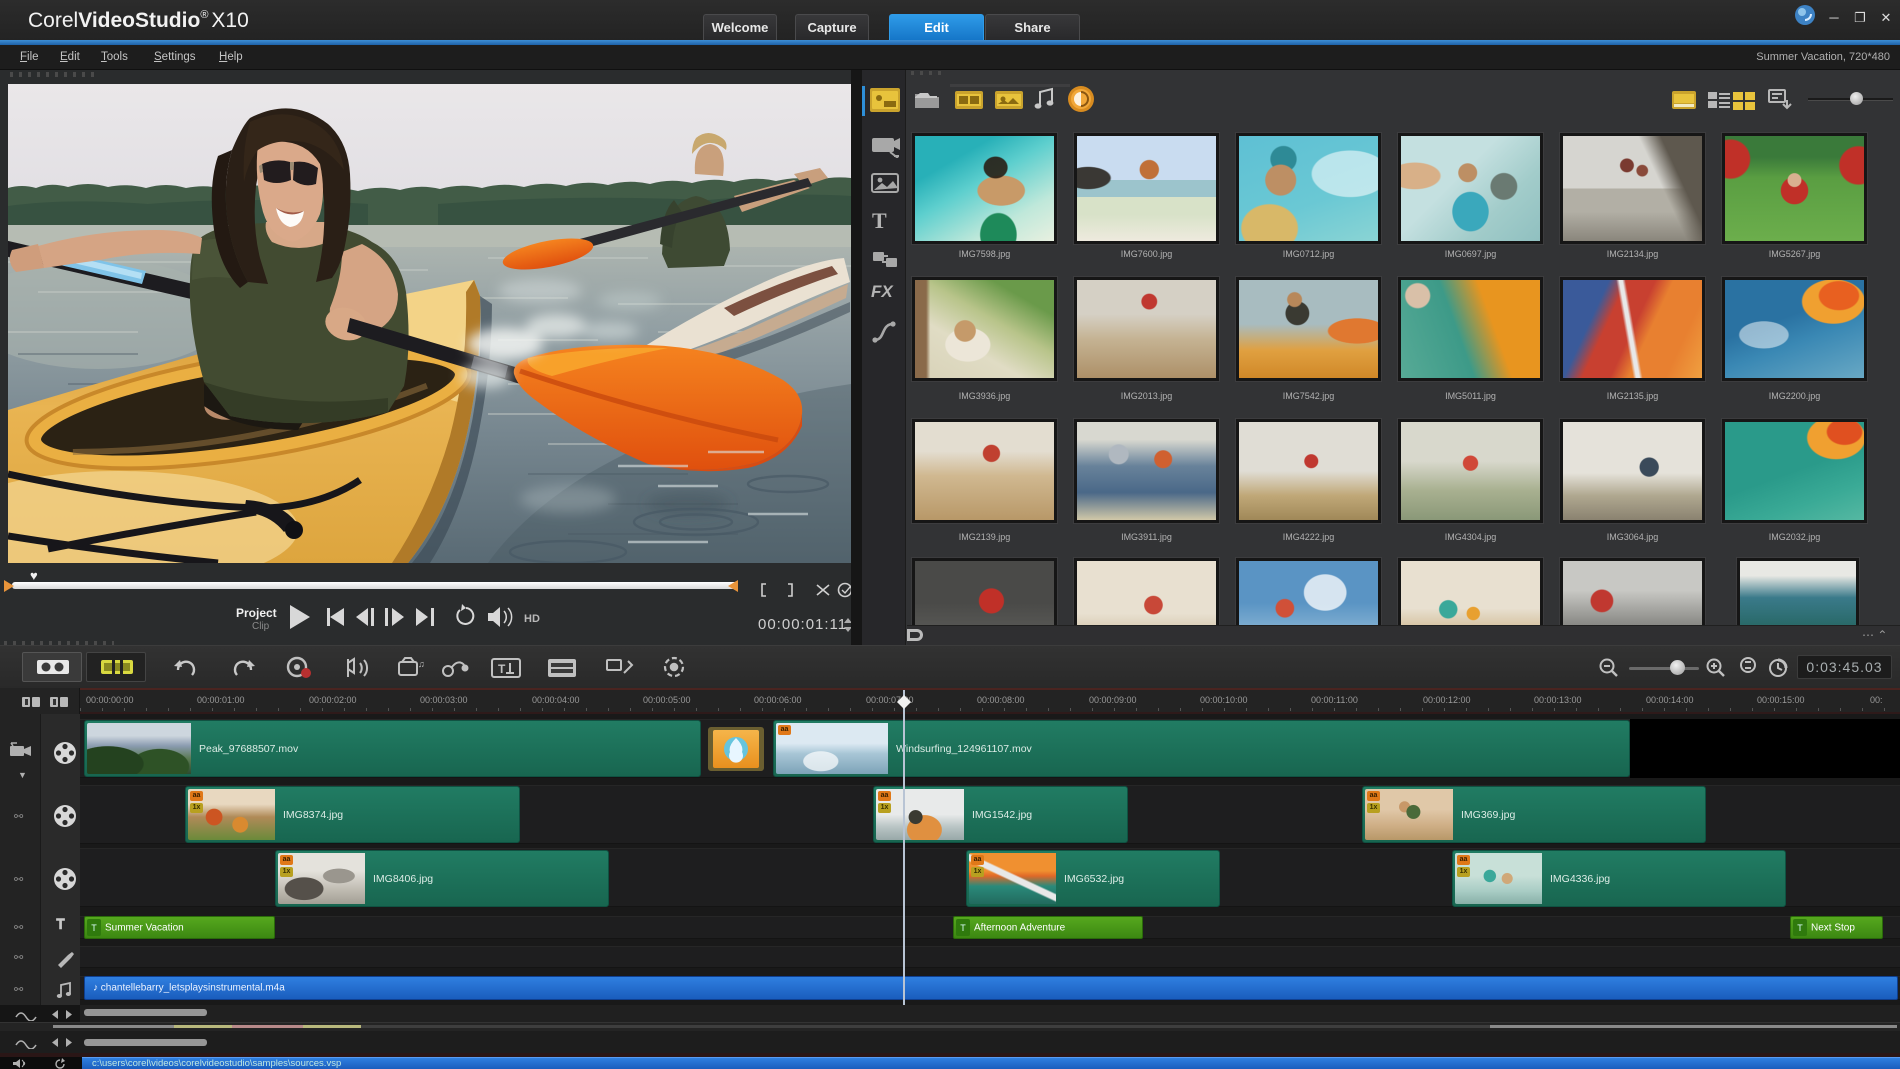 The width and height of the screenshot is (1900, 1069). What do you see at coordinates (532, 619) in the screenshot?
I see `svg-text: HD` at bounding box center [532, 619].